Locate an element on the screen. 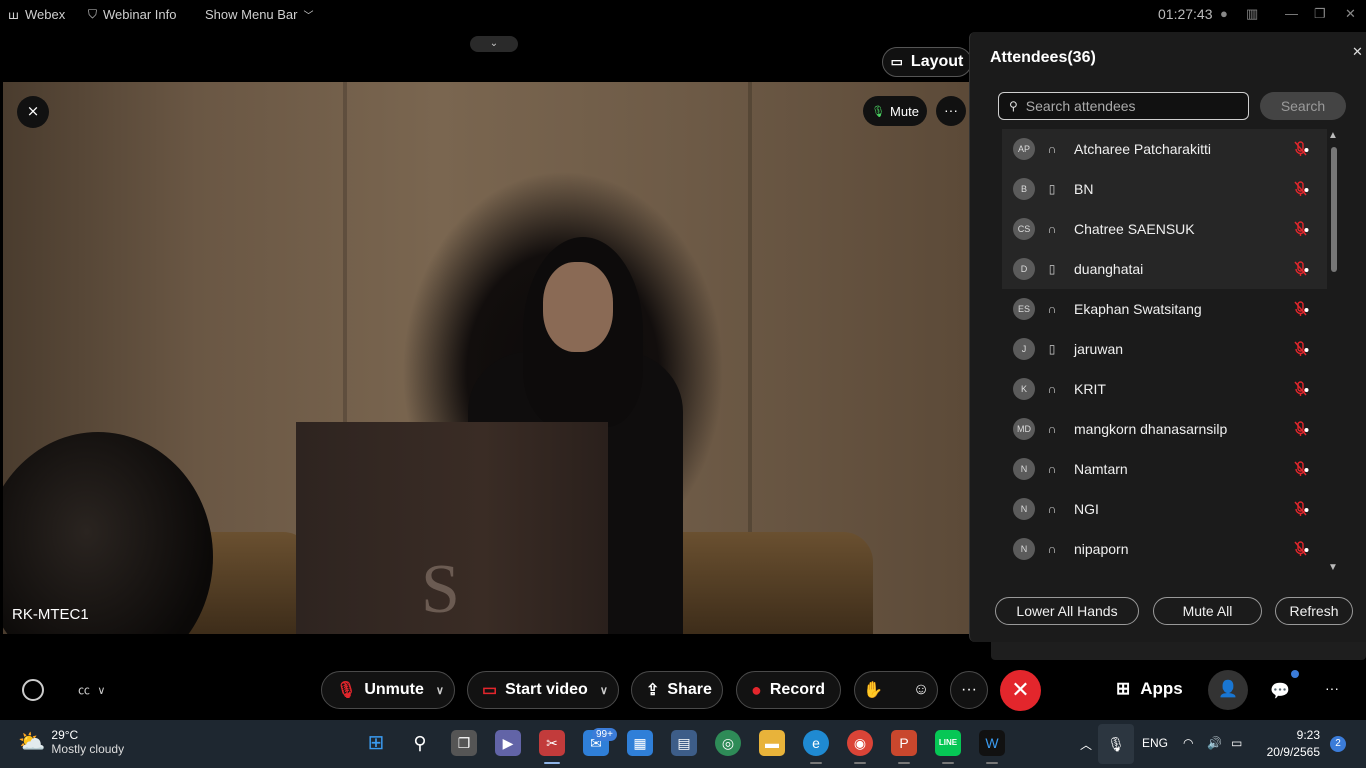 The image size is (1366, 768). share-button: ⇪ Share is located at coordinates (677, 690).